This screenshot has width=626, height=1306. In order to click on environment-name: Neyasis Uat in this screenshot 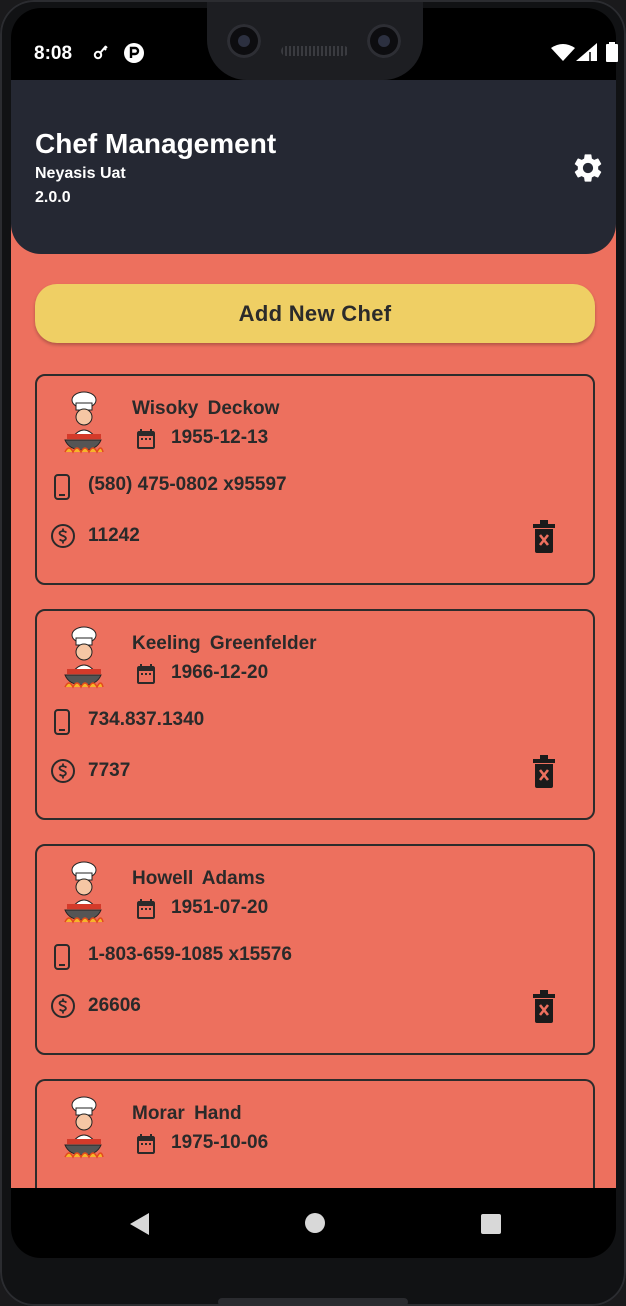, I will do `click(80, 173)`.